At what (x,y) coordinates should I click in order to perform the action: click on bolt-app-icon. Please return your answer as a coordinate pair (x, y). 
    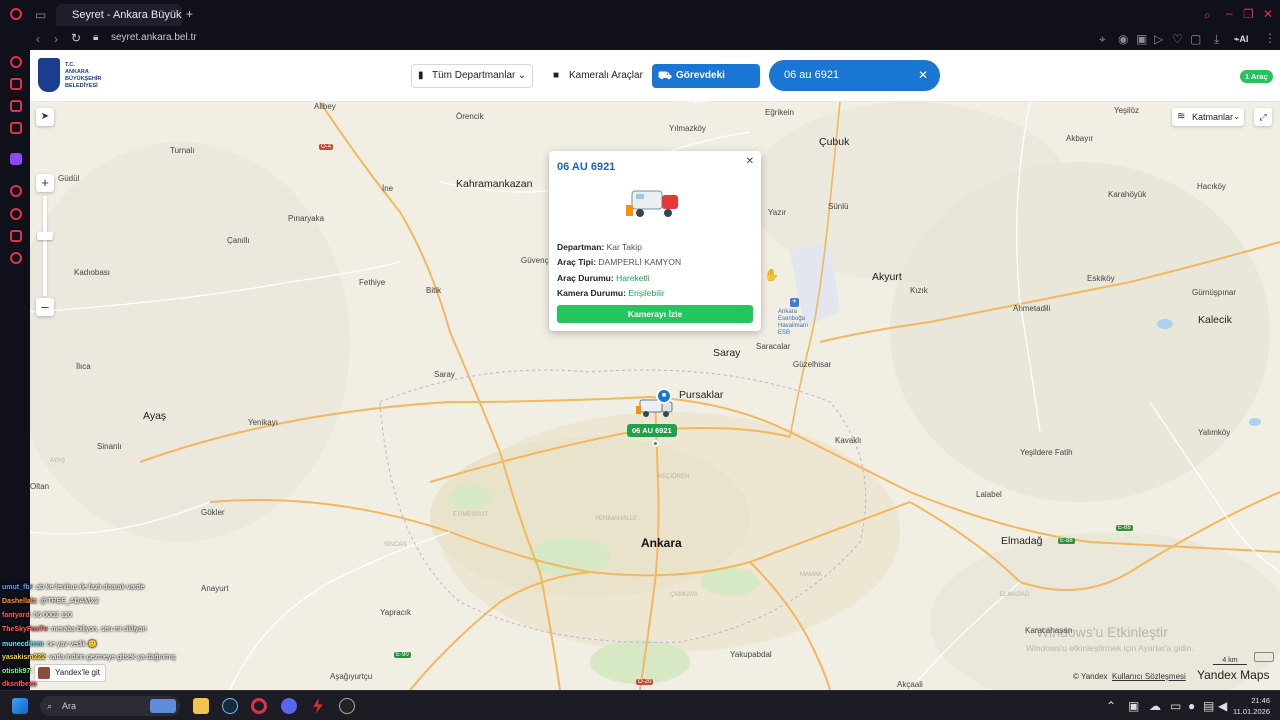
    Looking at the image, I should click on (318, 706).